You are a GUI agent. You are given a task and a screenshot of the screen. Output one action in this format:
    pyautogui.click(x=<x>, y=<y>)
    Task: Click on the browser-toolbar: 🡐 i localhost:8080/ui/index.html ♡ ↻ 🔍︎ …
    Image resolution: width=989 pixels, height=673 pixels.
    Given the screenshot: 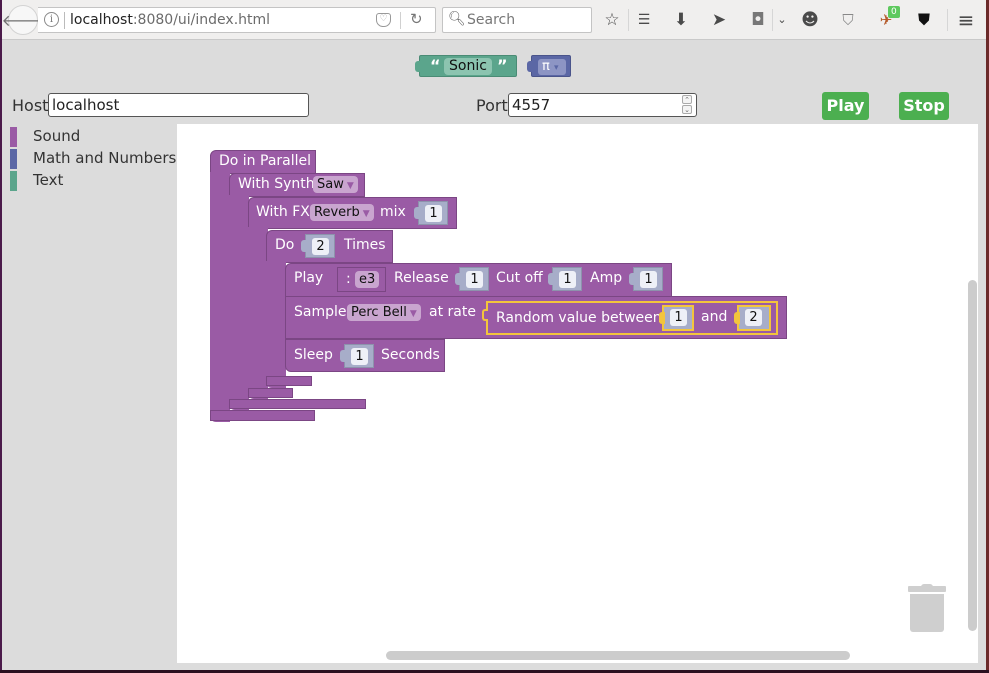 What is the action you would take?
    pyautogui.click(x=494, y=20)
    